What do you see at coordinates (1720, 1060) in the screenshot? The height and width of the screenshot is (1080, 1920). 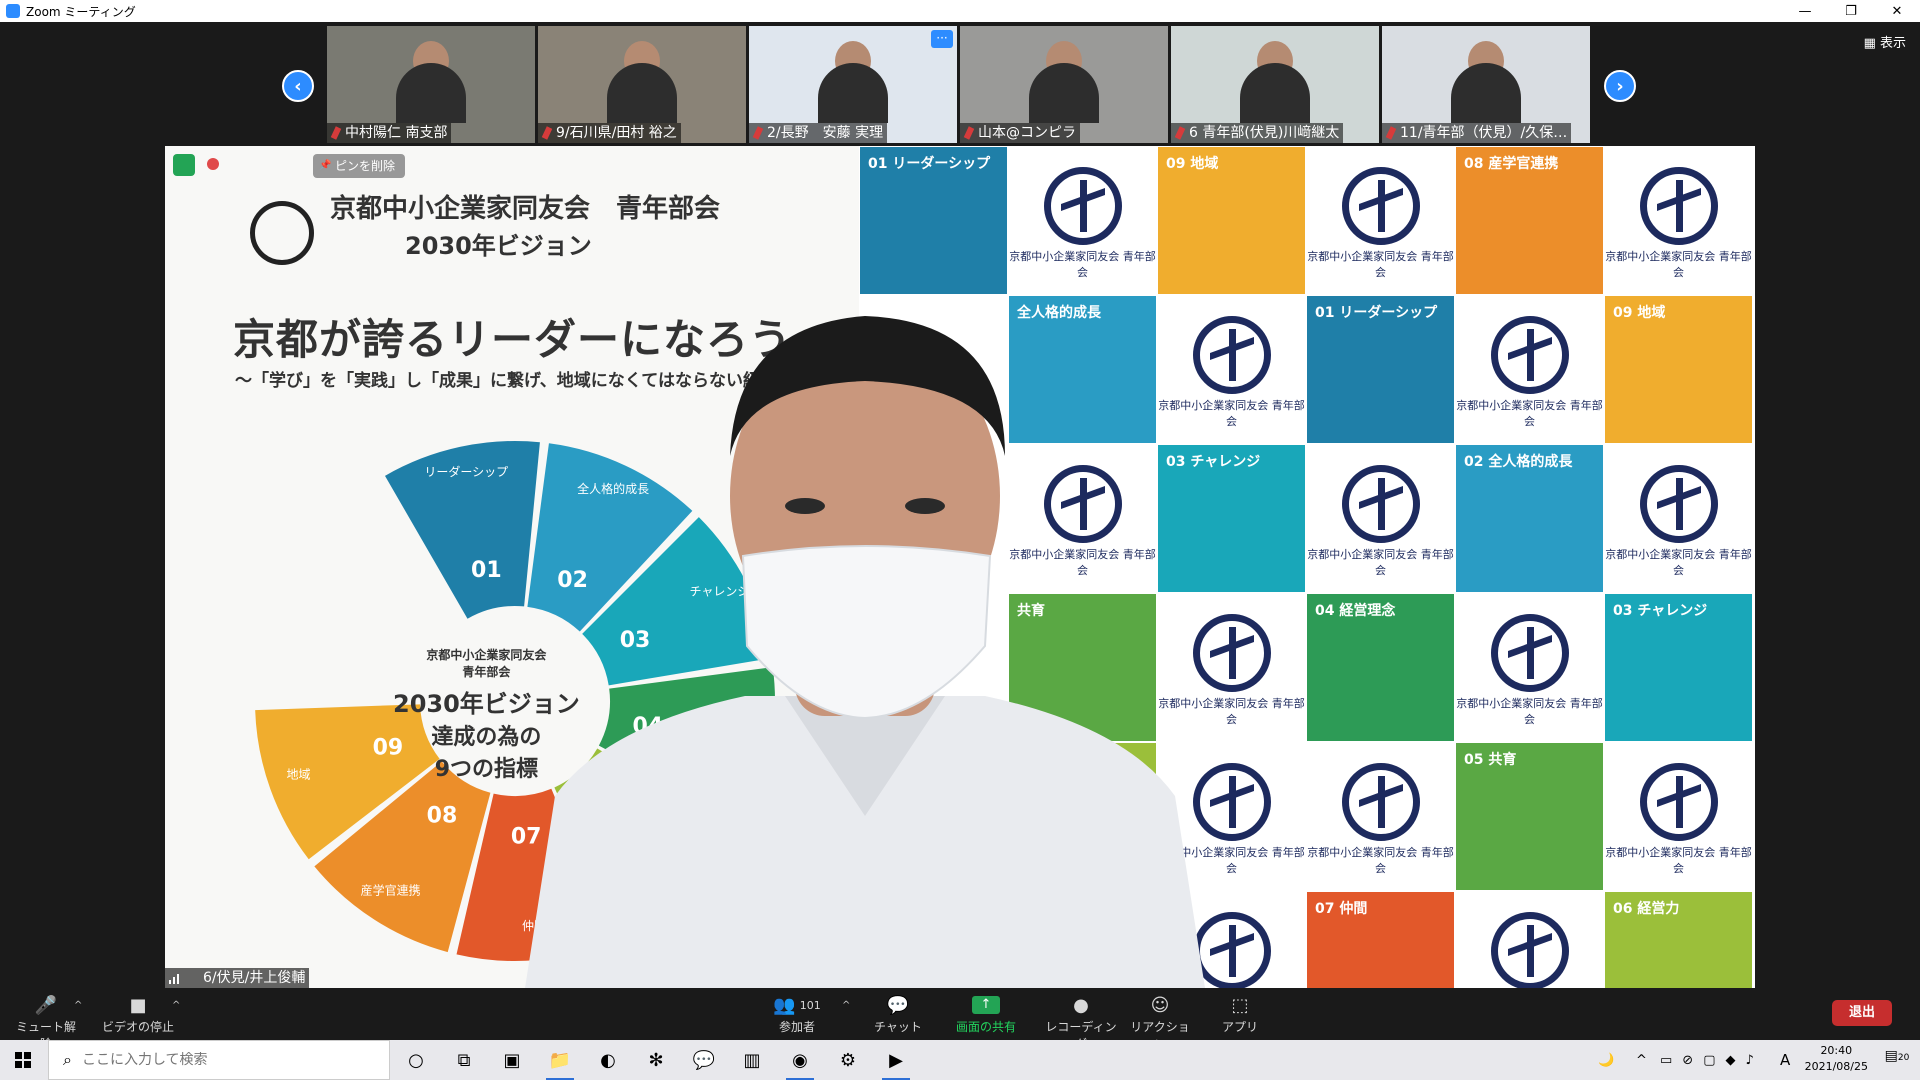 I see `tray-icons: ▭ ⊘ ▢ ◆ ♪` at bounding box center [1720, 1060].